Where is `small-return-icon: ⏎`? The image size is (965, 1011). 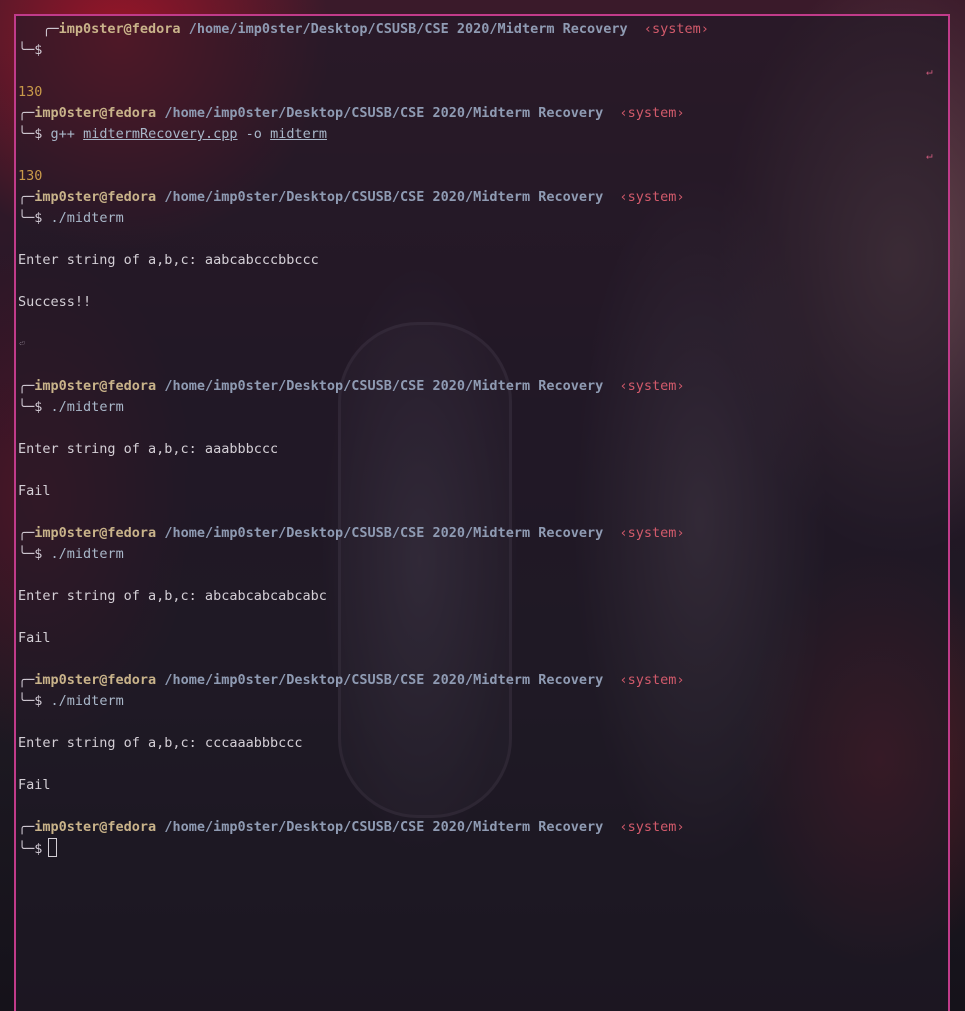
small-return-icon: ⏎ is located at coordinates (22, 344).